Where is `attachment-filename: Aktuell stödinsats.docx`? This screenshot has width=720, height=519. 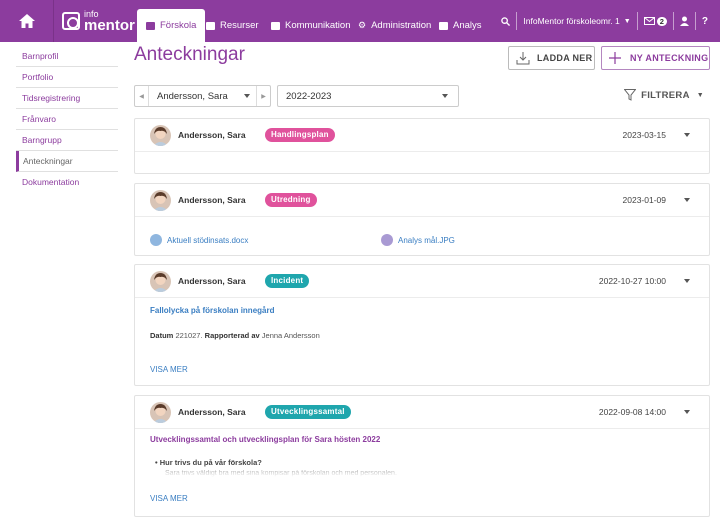
attachment-filename: Aktuell stödinsats.docx is located at coordinates (208, 240).